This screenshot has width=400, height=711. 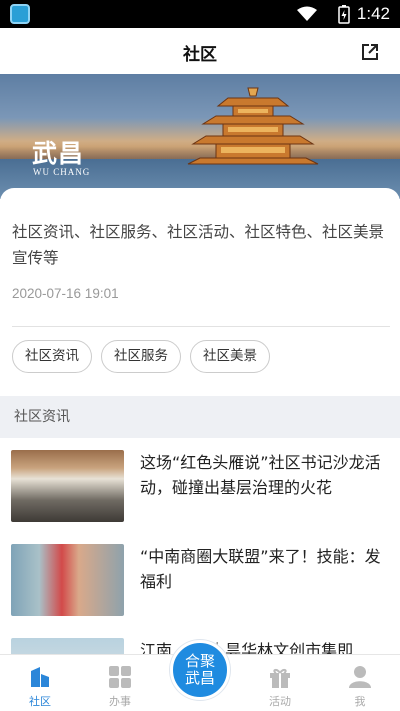 What do you see at coordinates (260, 475) in the screenshot?
I see `news-title: 这场“红色头雁说”社区书记沙龙活动，碰撞出基层治理的火花` at bounding box center [260, 475].